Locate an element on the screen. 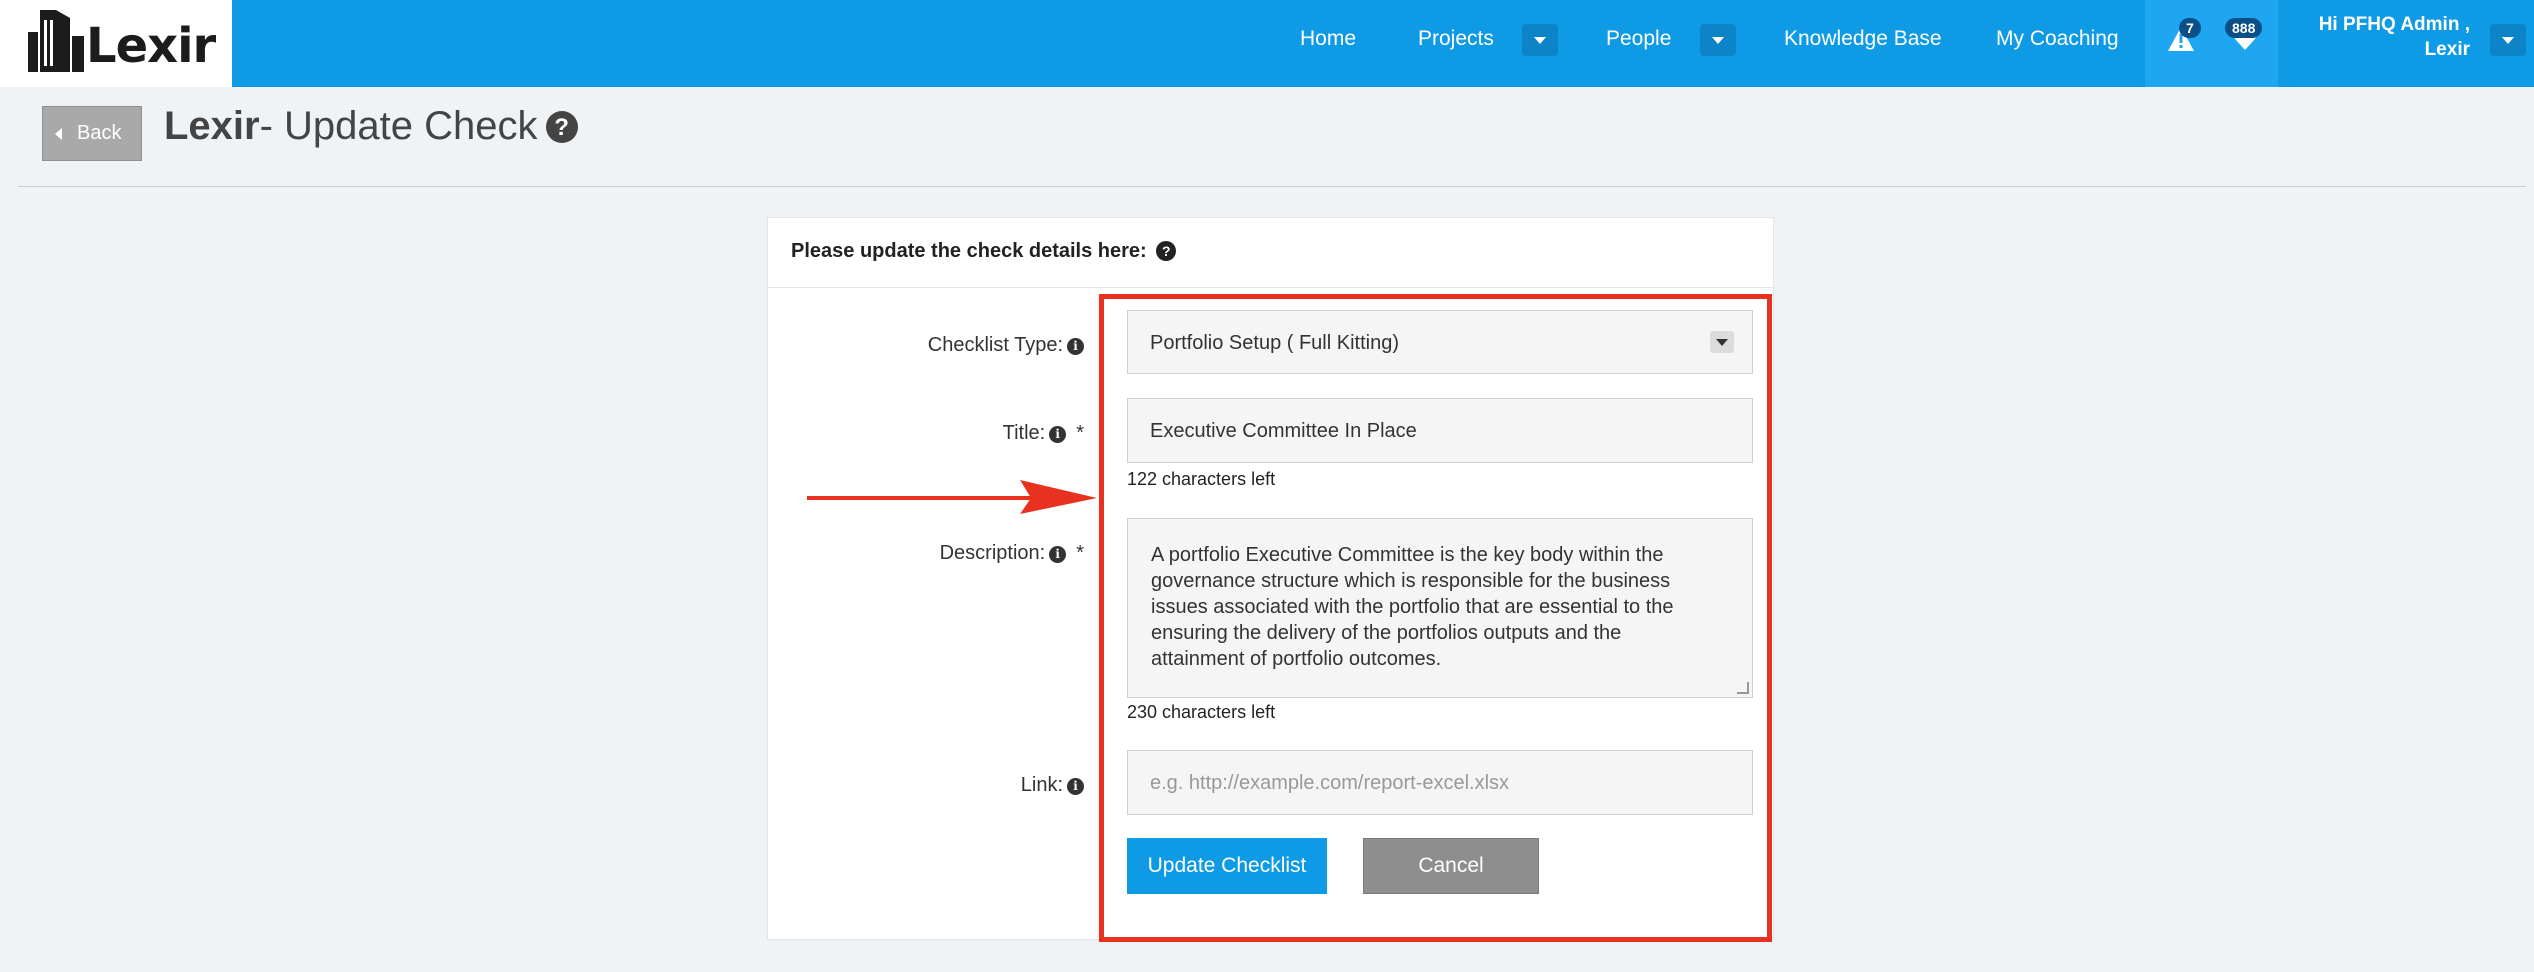 The image size is (2534, 972). user-menu-toggle is located at coordinates (2508, 40).